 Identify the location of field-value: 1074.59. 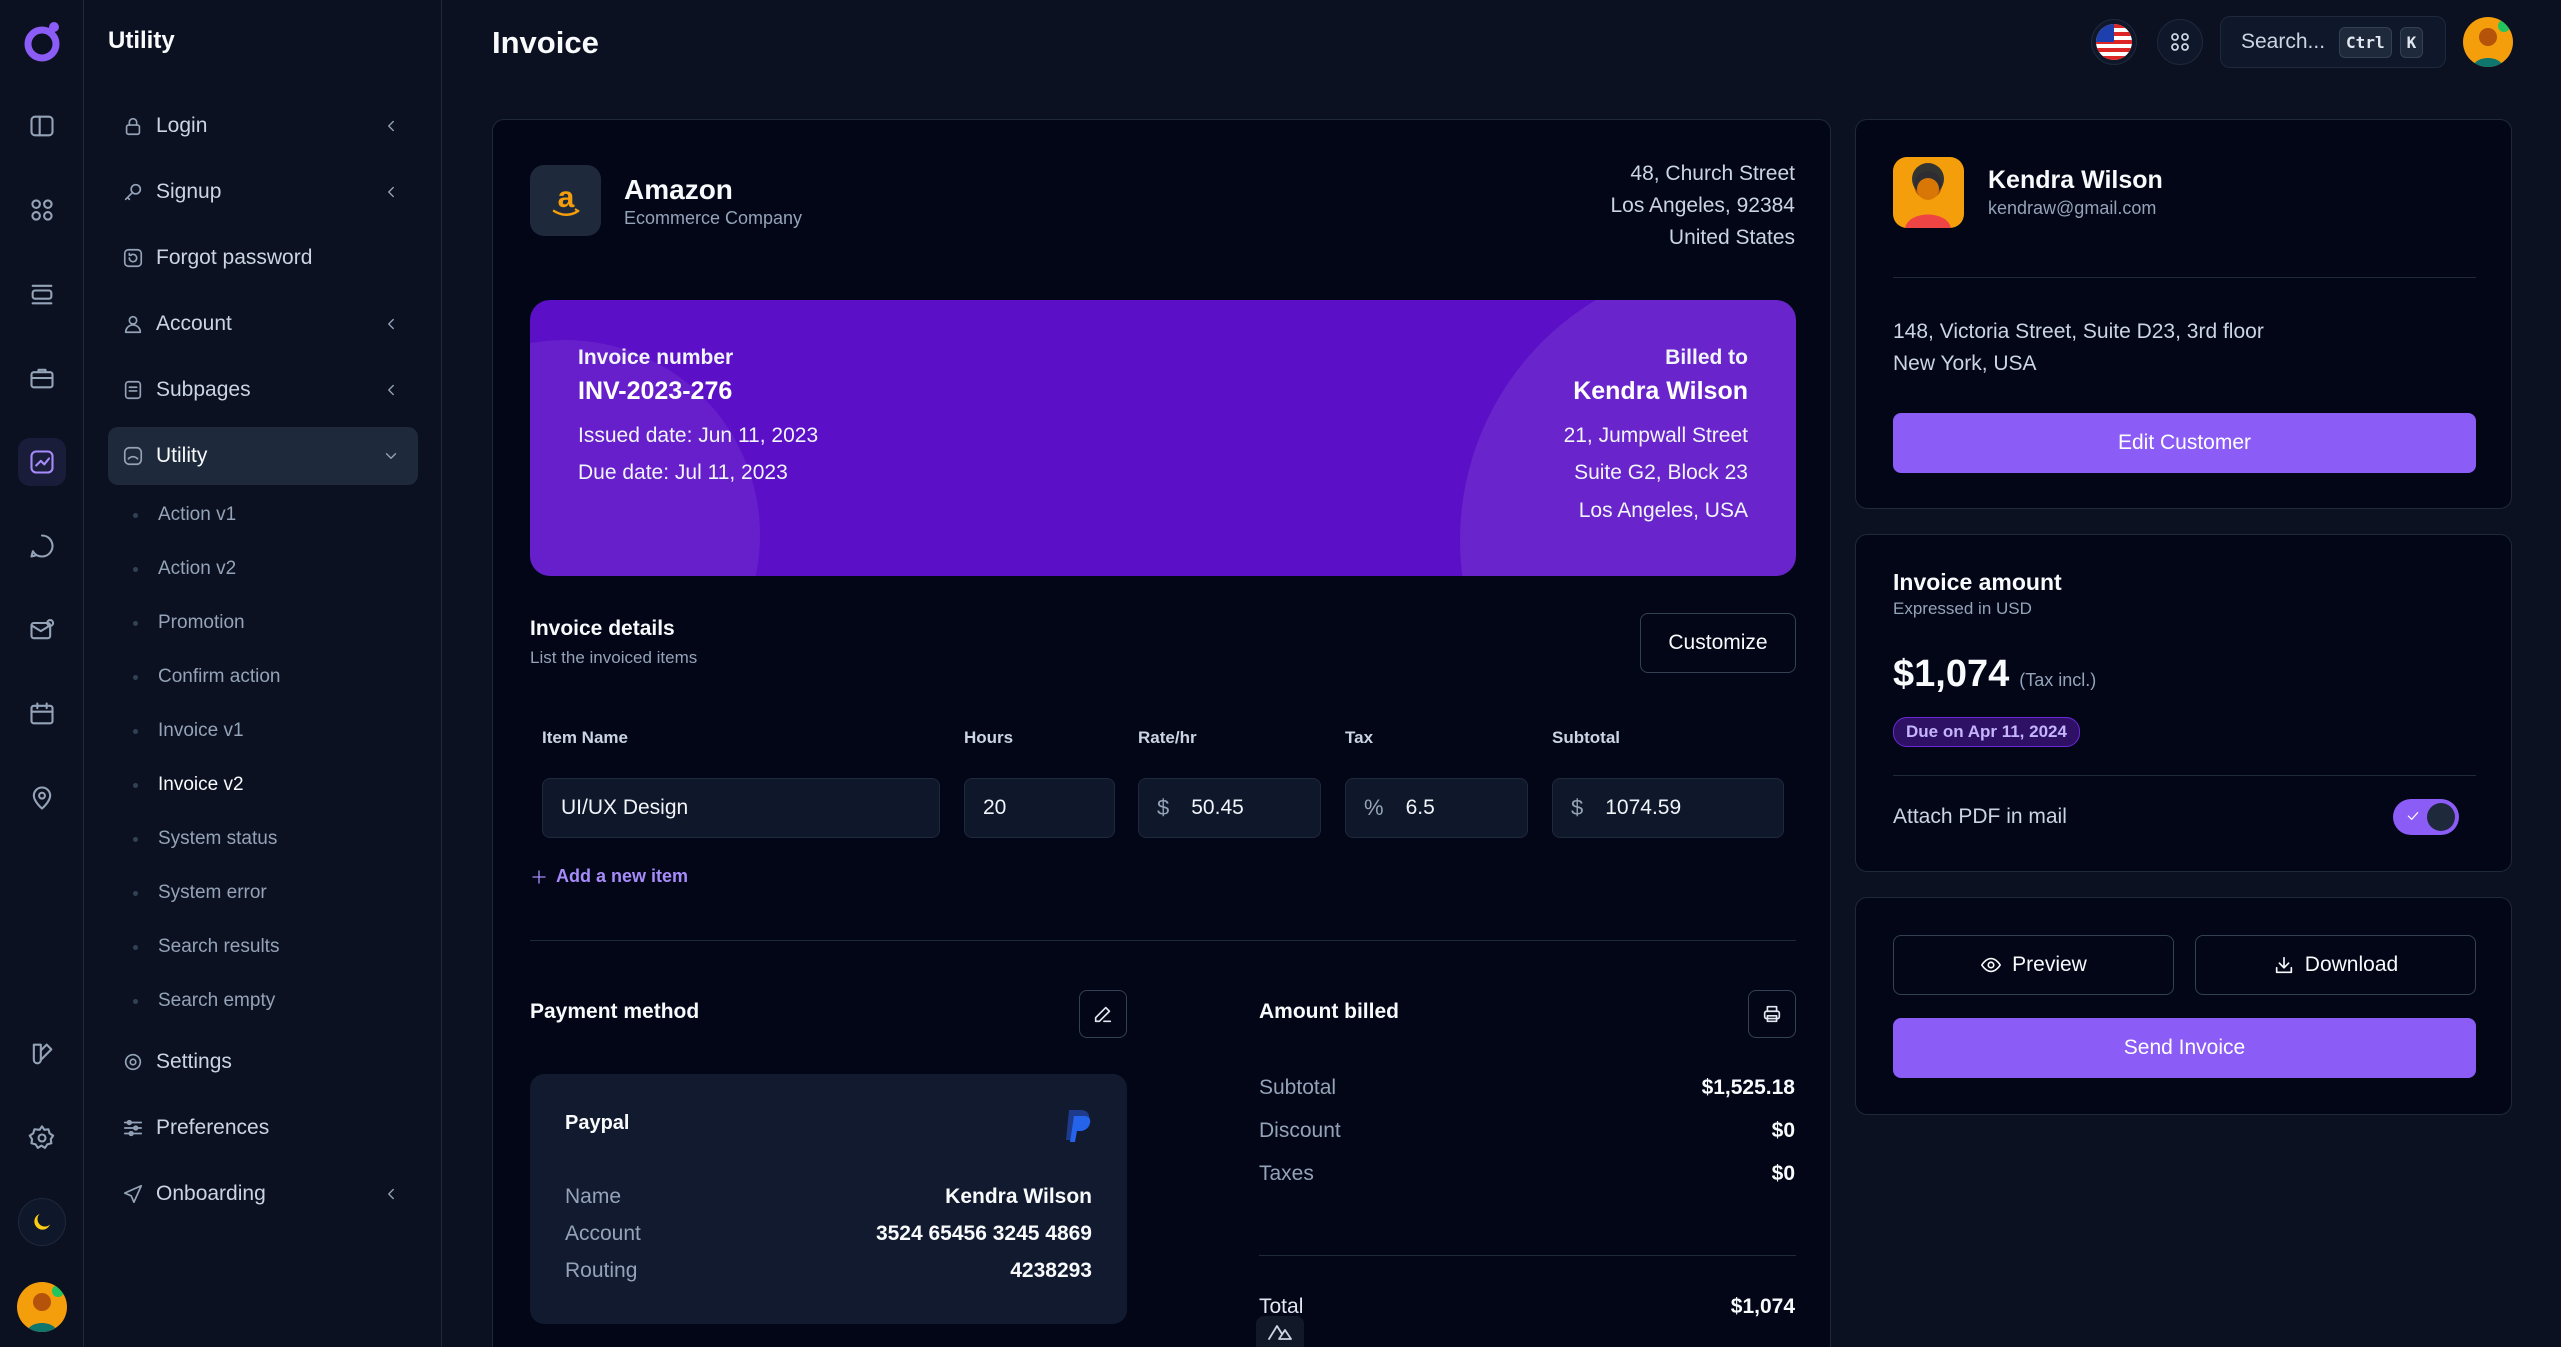
(1643, 807).